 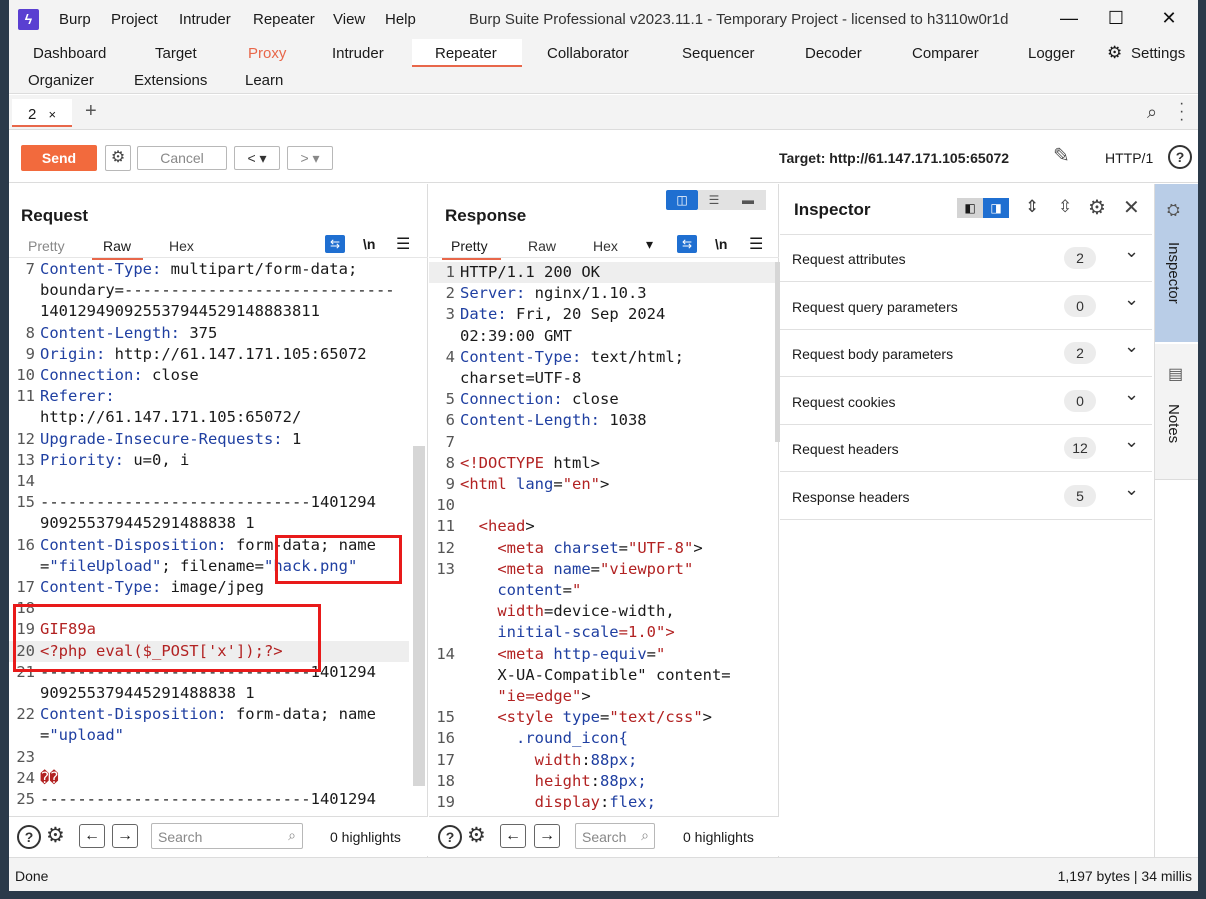 I want to click on tab-decoder: Decoder, so click(x=833, y=53).